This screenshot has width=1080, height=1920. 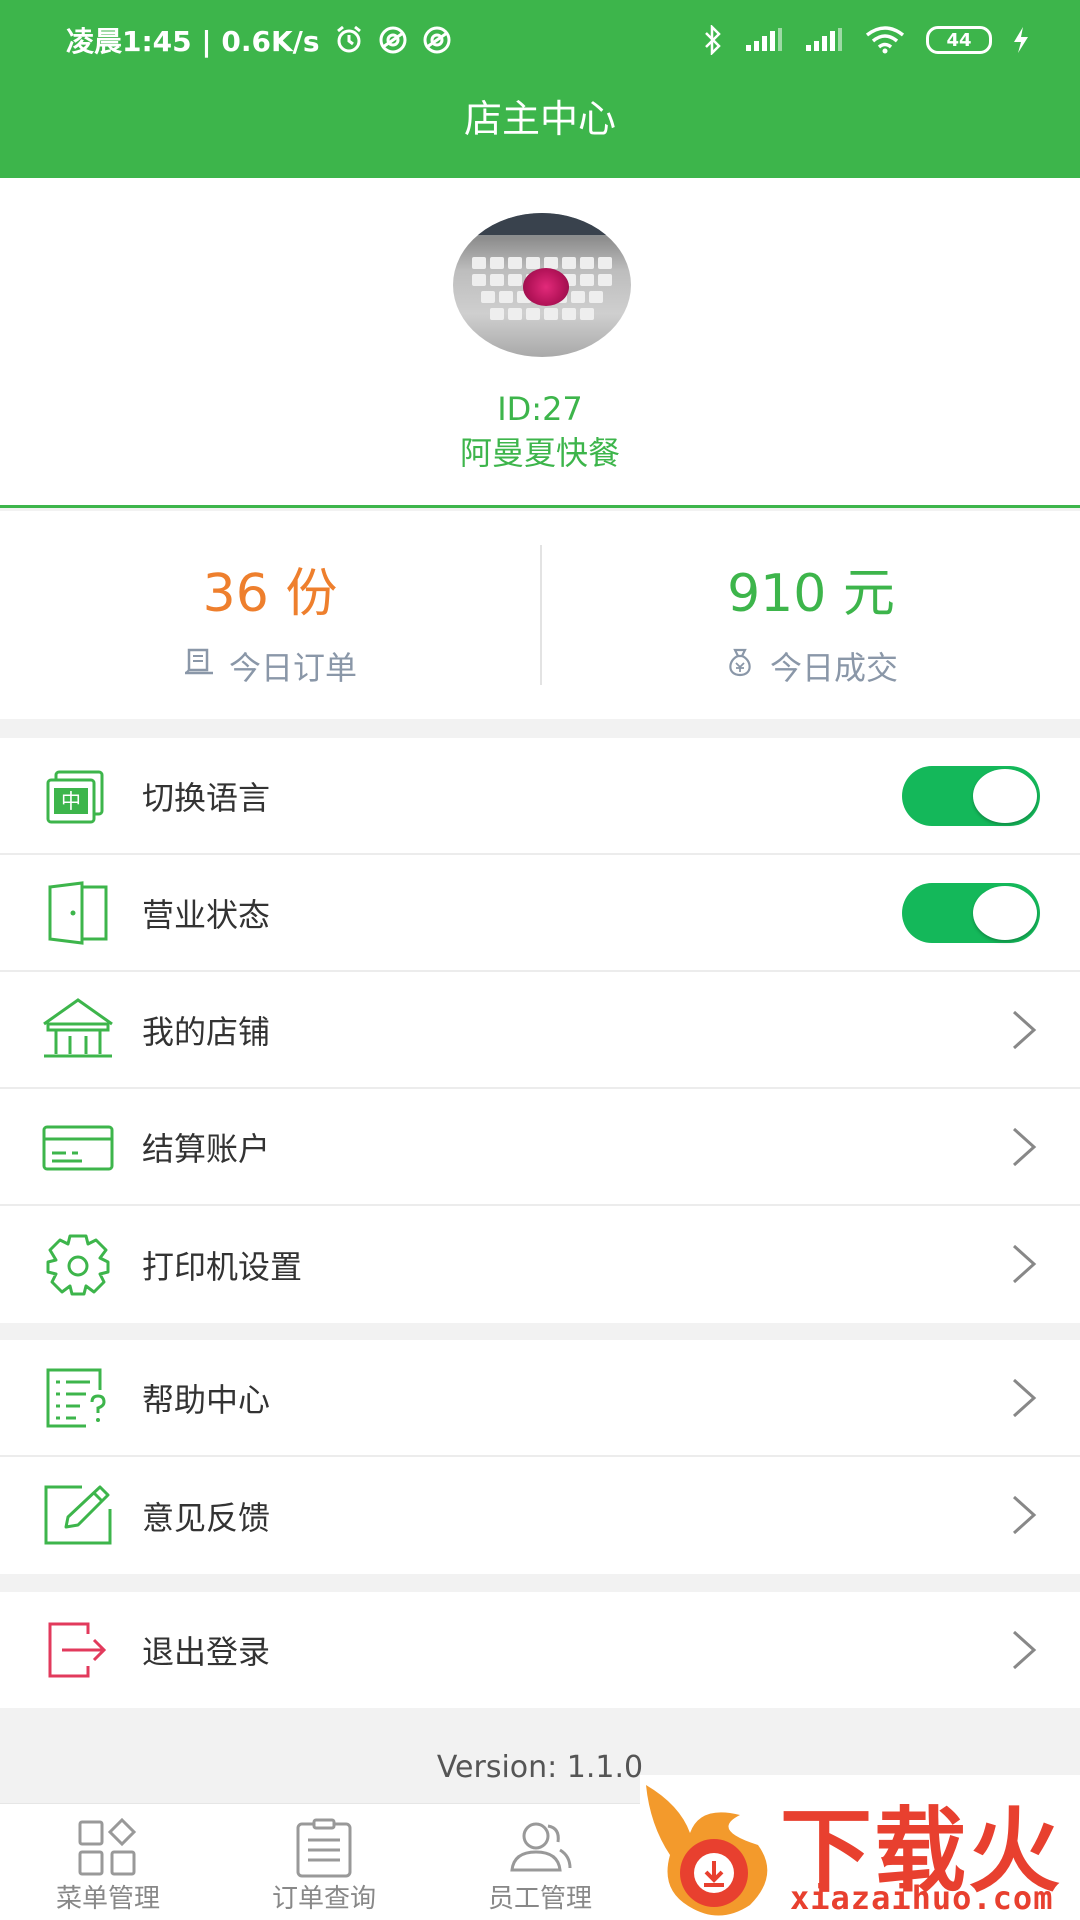 I want to click on tab-order-query: 订单查询, so click(x=324, y=1862).